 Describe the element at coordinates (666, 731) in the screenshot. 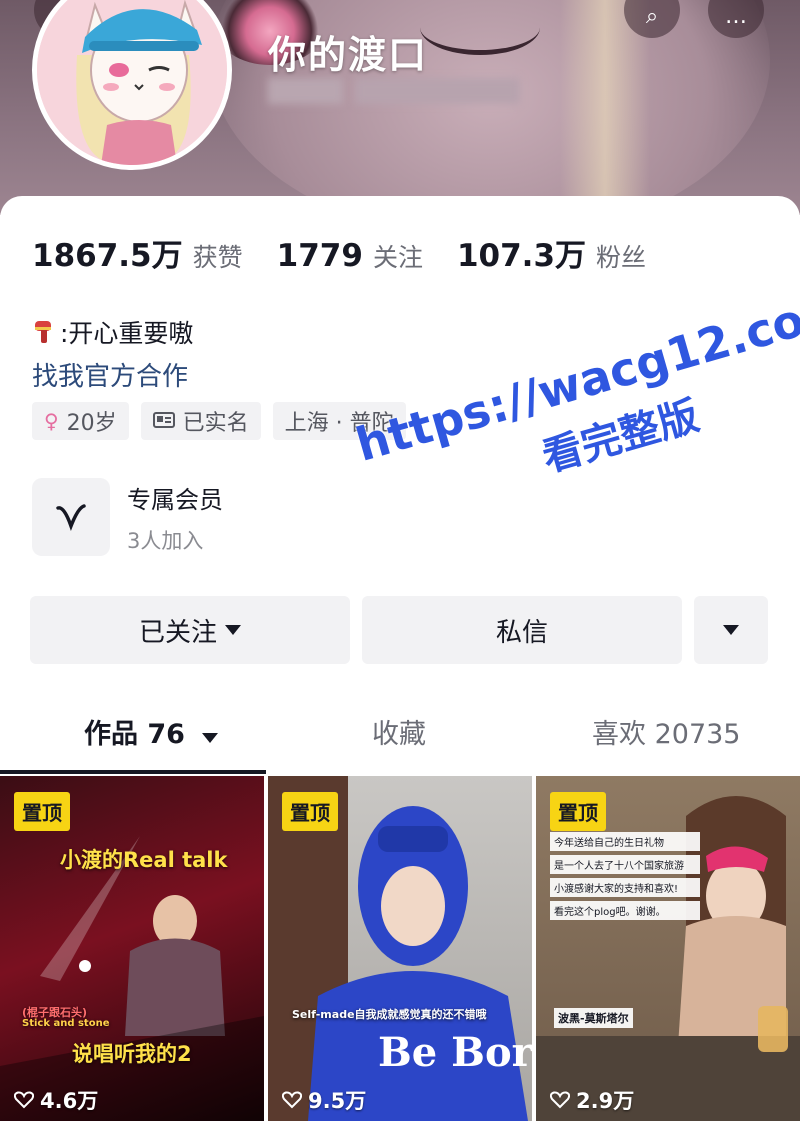

I see `tab-likes: 喜欢 20735` at that location.